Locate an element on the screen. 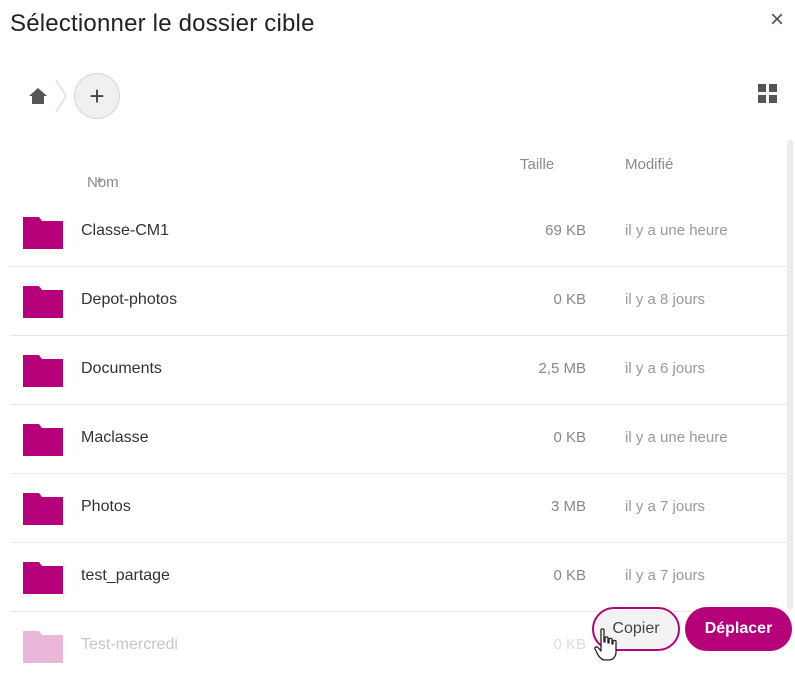 Image resolution: width=795 pixels, height=680 pixels. sort-ascending-icon: ▲ is located at coordinates (99, 179).